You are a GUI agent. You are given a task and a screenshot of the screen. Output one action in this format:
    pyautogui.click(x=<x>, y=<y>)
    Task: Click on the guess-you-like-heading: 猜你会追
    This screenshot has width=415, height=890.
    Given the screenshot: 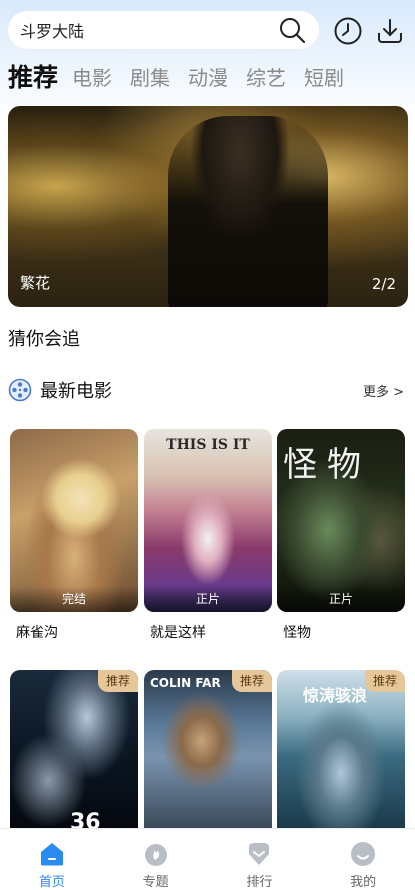 What is the action you would take?
    pyautogui.click(x=44, y=339)
    